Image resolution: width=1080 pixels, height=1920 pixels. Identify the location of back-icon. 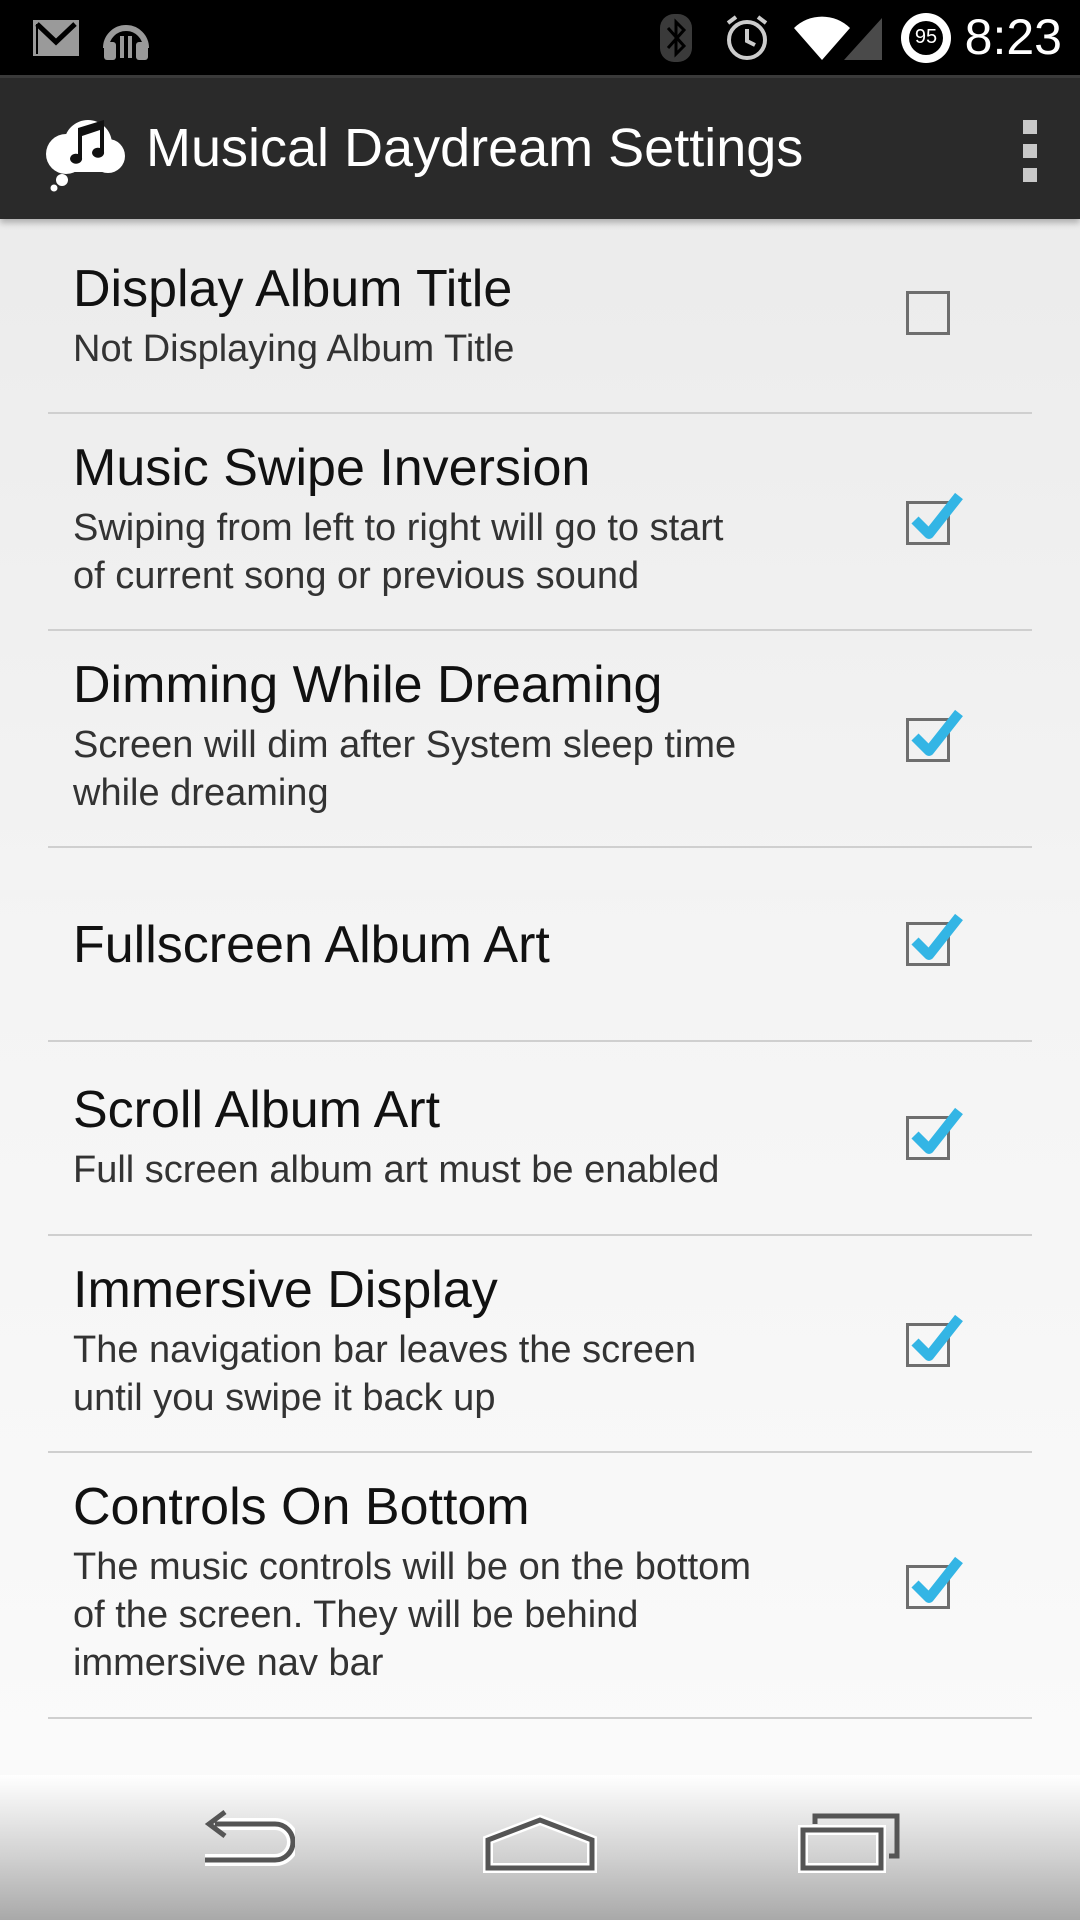
(240, 1845).